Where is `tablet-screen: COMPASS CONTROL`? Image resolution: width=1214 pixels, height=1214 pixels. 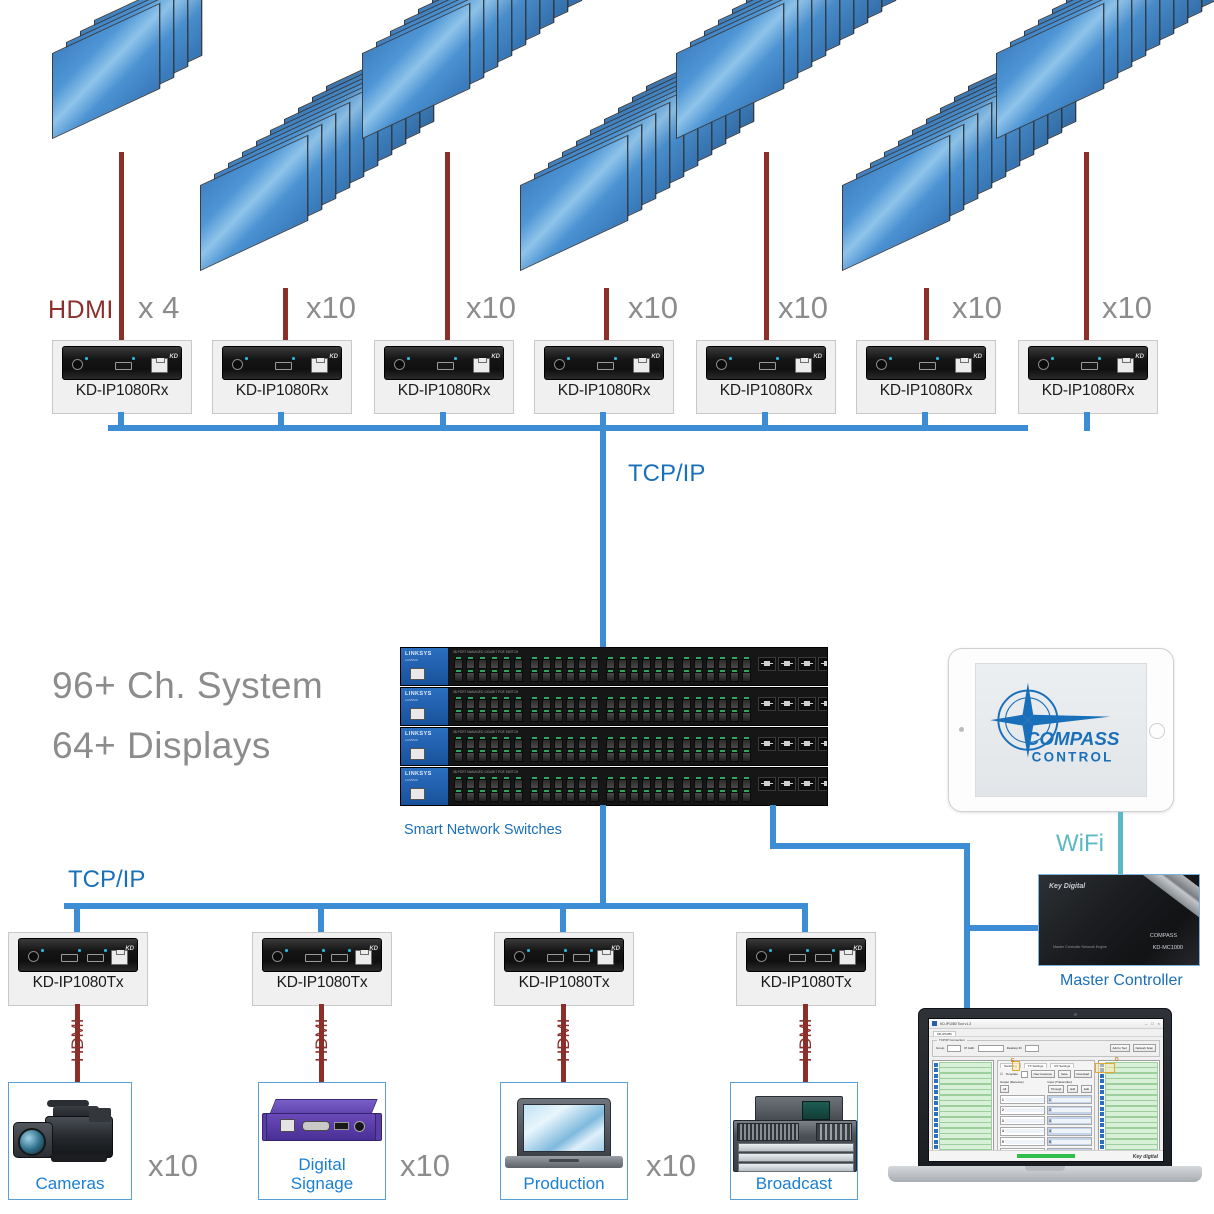
tablet-screen: COMPASS CONTROL is located at coordinates (1061, 730).